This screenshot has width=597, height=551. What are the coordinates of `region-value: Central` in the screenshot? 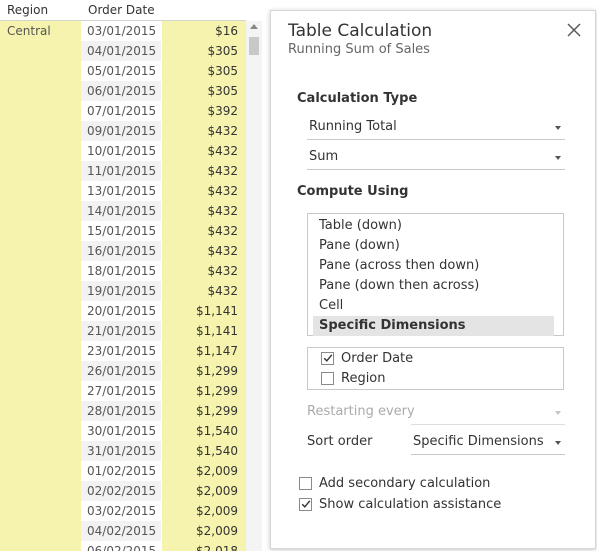 It's located at (29, 31).